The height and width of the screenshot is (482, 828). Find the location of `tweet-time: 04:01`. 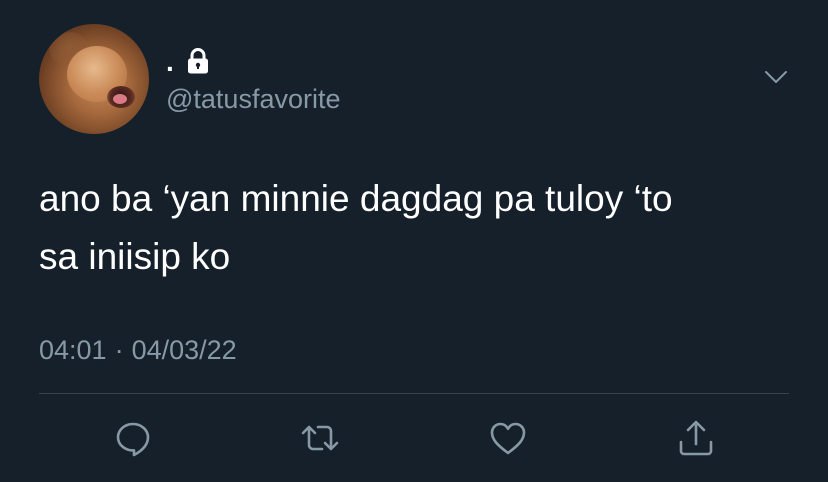

tweet-time: 04:01 is located at coordinates (73, 350).